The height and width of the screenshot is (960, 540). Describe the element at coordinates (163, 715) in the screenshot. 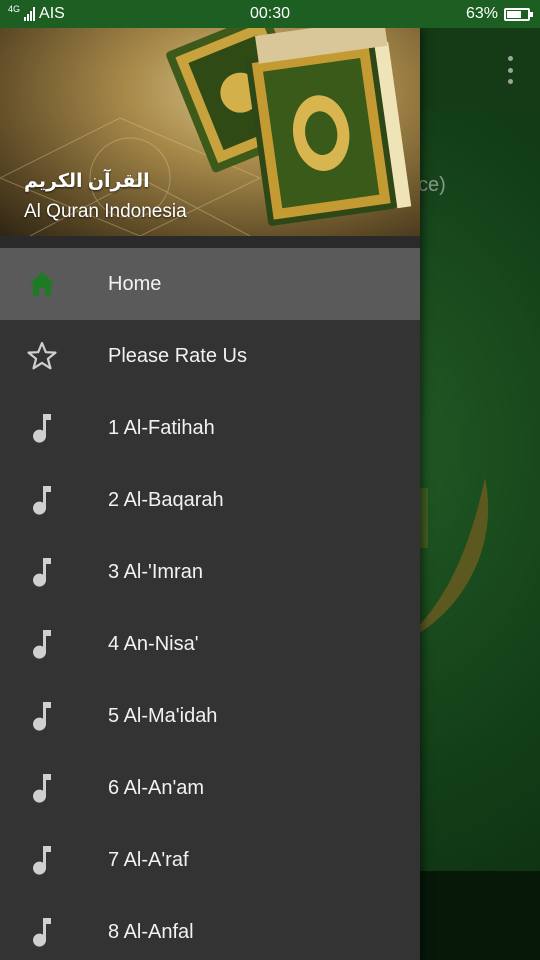

I see `drawer-item-label: 5 Al-Ma'idah` at that location.